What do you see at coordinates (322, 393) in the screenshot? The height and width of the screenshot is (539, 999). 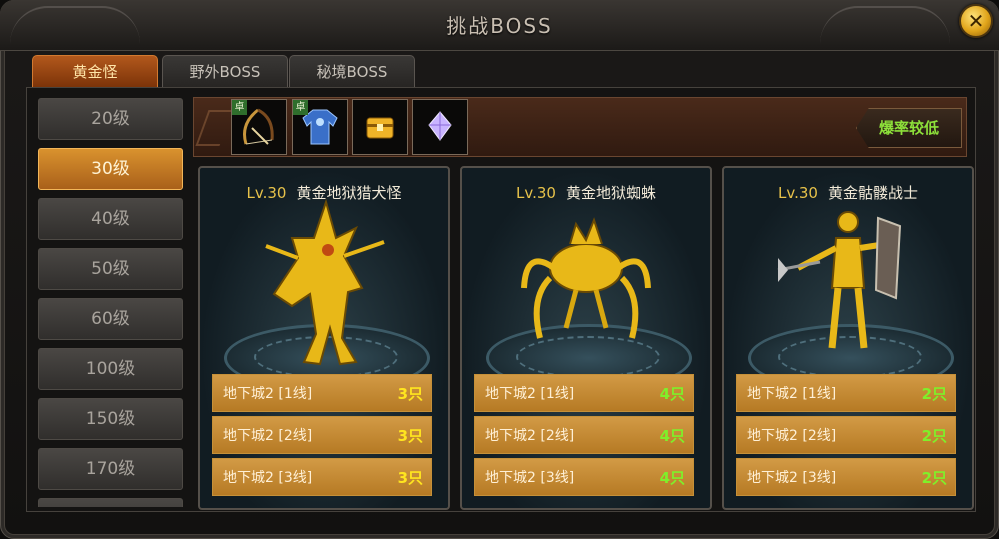 I see `route-row: 地下城2 [1线] 3只` at bounding box center [322, 393].